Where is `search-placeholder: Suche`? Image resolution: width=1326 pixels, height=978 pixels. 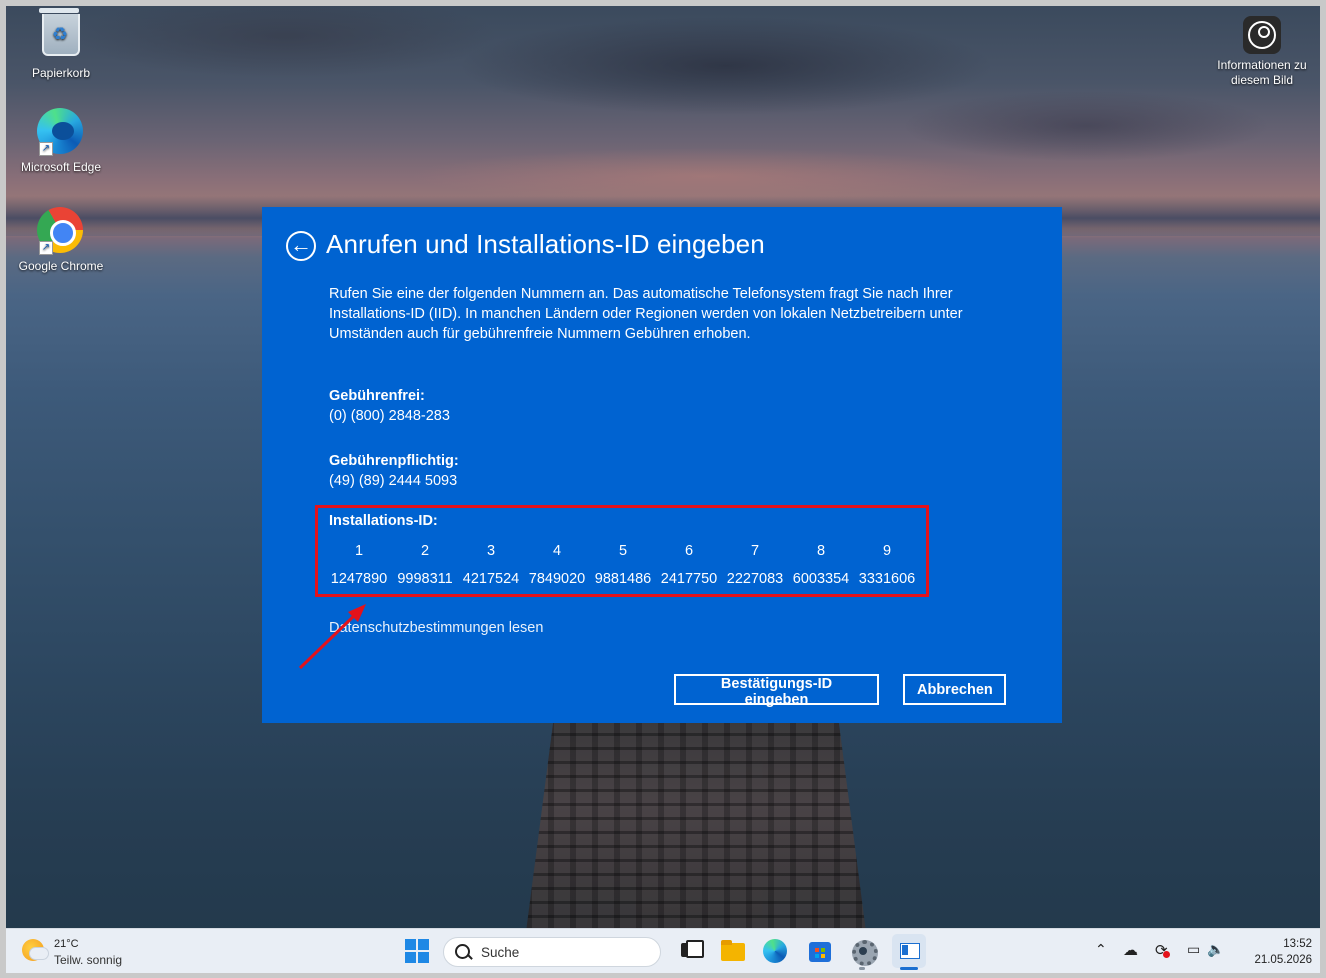
search-placeholder: Suche is located at coordinates (500, 952).